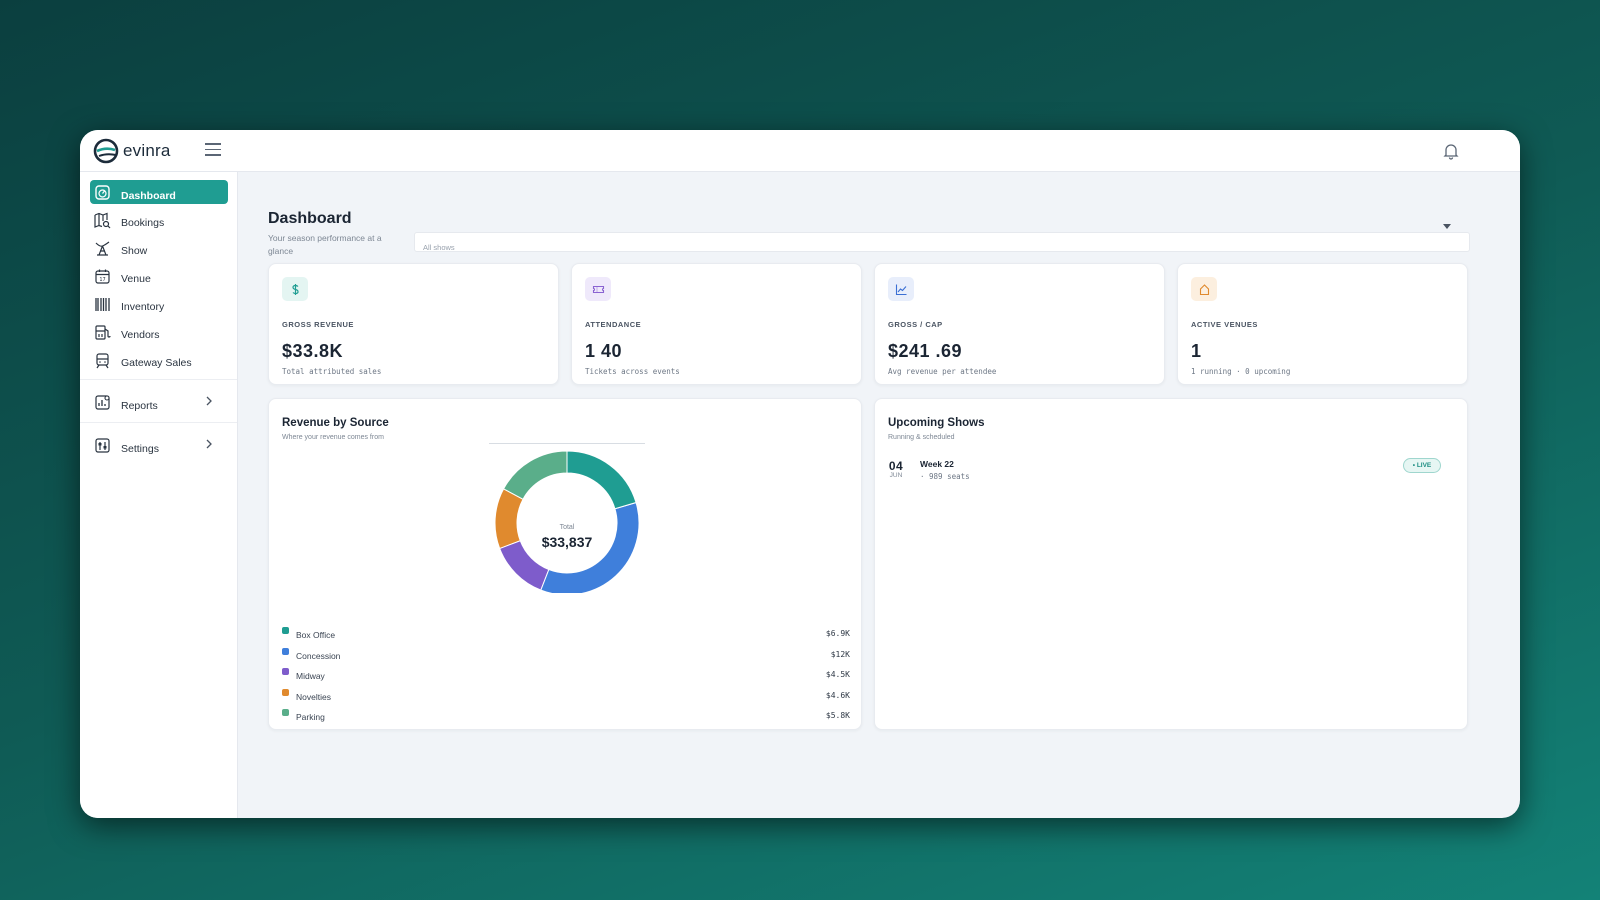  Describe the element at coordinates (318, 655) in the screenshot. I see `legend-label: Concession` at that location.